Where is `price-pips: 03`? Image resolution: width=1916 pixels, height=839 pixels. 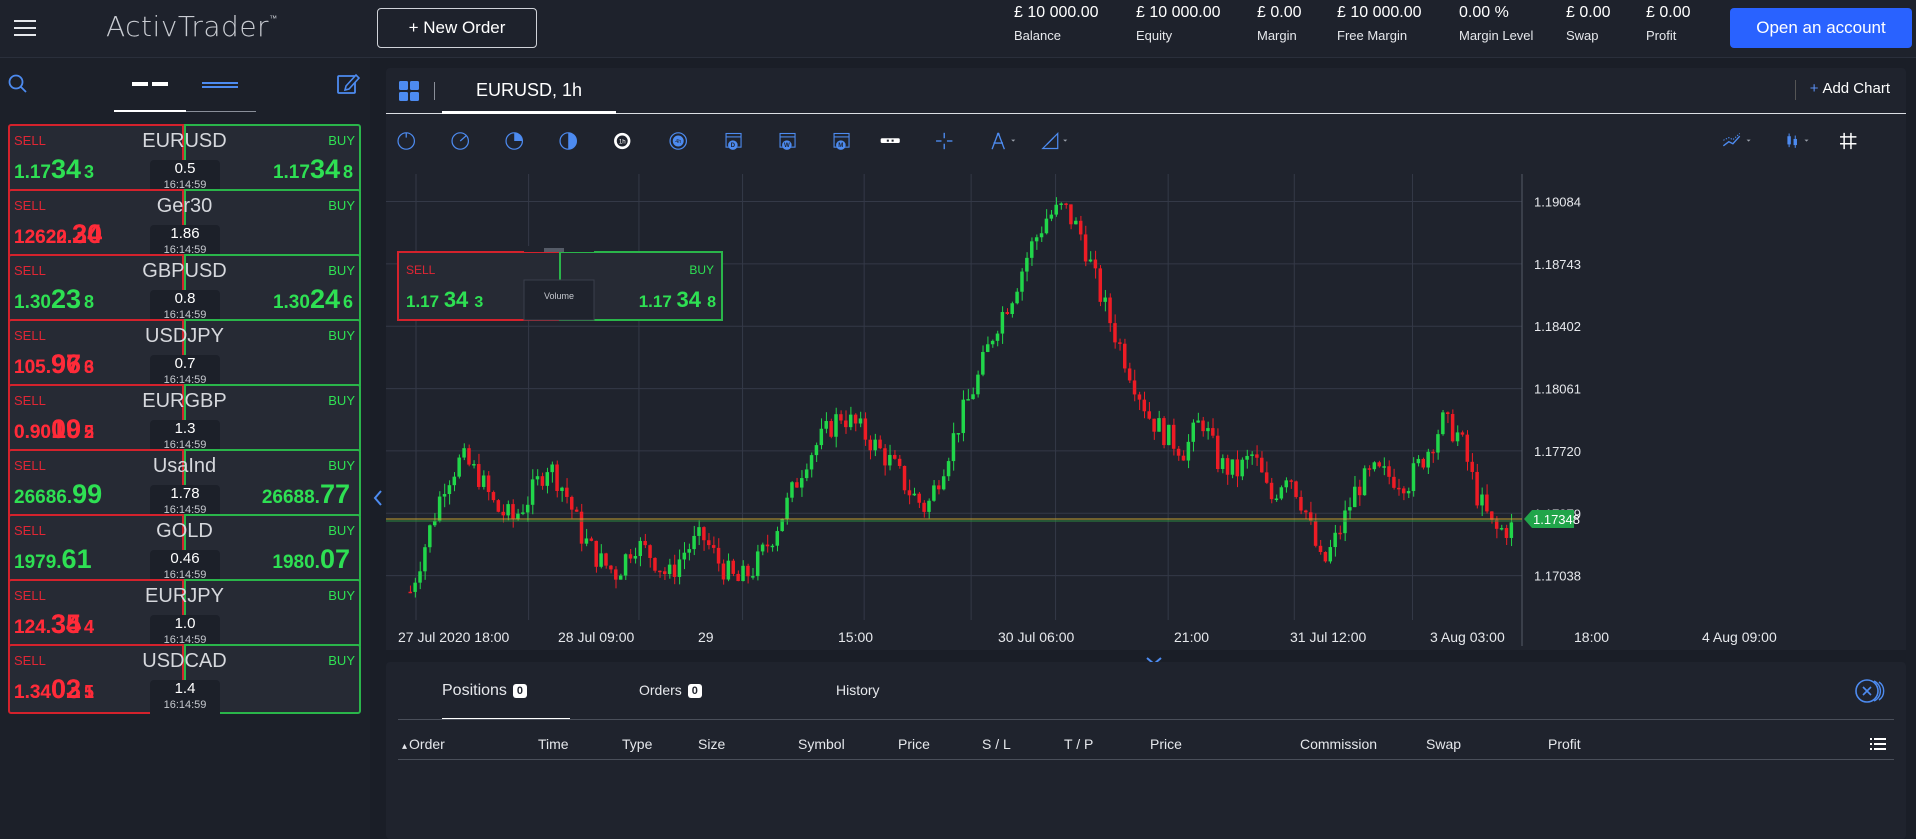 price-pips: 03 is located at coordinates (66, 689).